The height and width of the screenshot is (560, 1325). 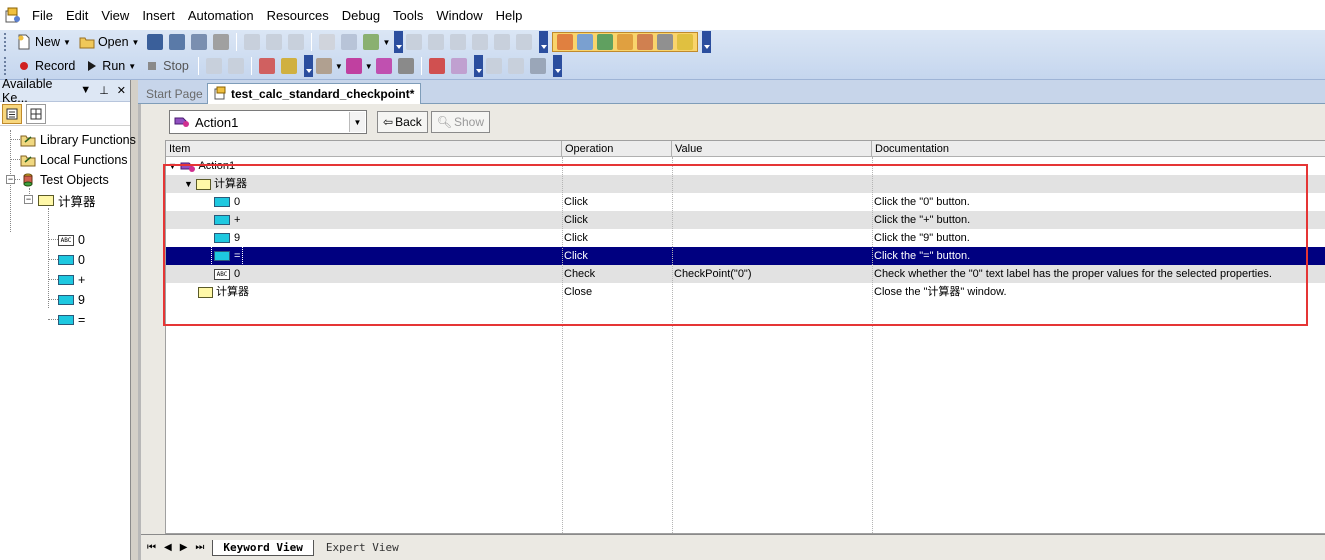 What do you see at coordinates (168, 547) in the screenshot?
I see `prev-tab-icon: ◀` at bounding box center [168, 547].